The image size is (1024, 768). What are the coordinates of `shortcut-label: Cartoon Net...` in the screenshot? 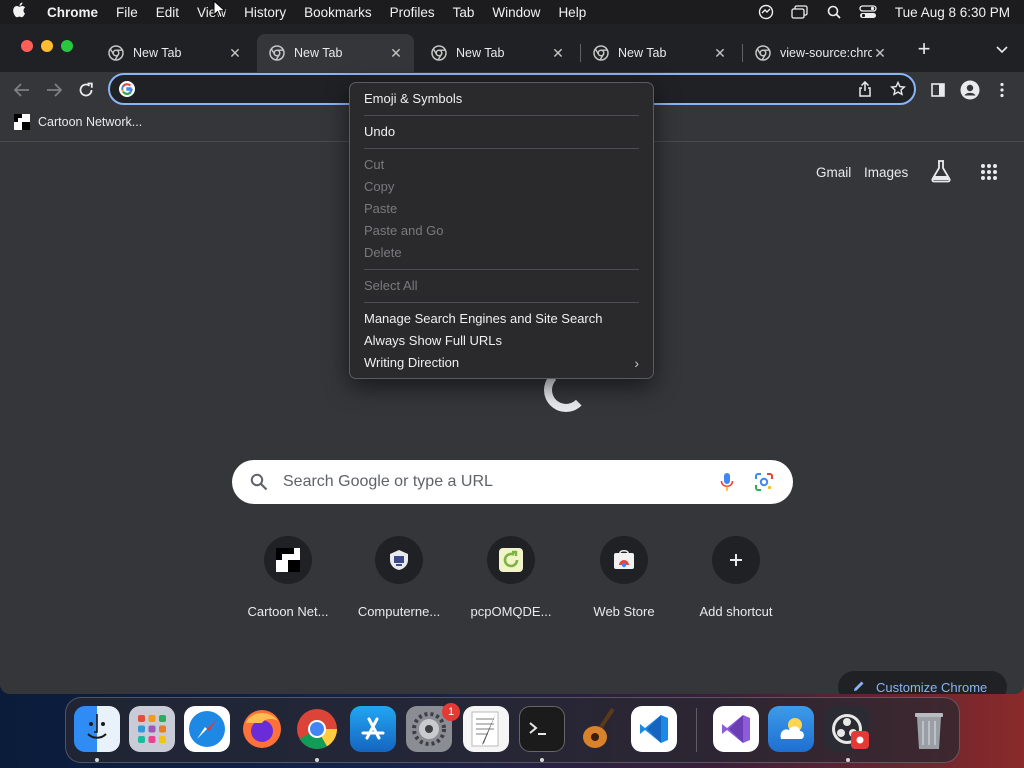 It's located at (288, 611).